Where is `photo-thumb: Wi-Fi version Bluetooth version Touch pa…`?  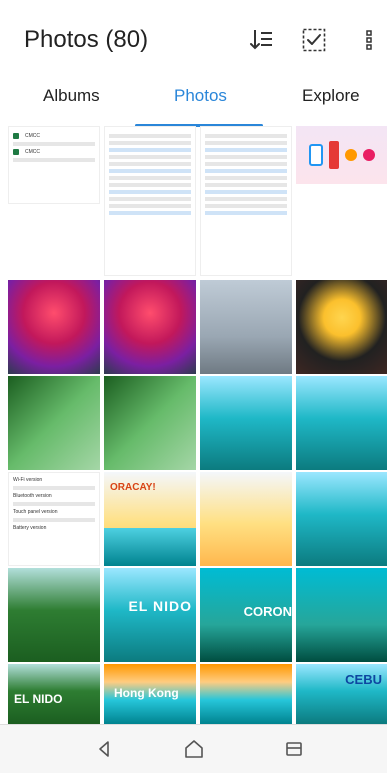 photo-thumb: Wi-Fi version Bluetooth version Touch pa… is located at coordinates (54, 519).